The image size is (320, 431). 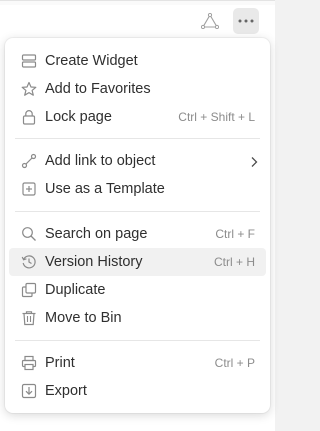 I want to click on menu-item-create-widget: Create Widget, so click(x=137, y=61).